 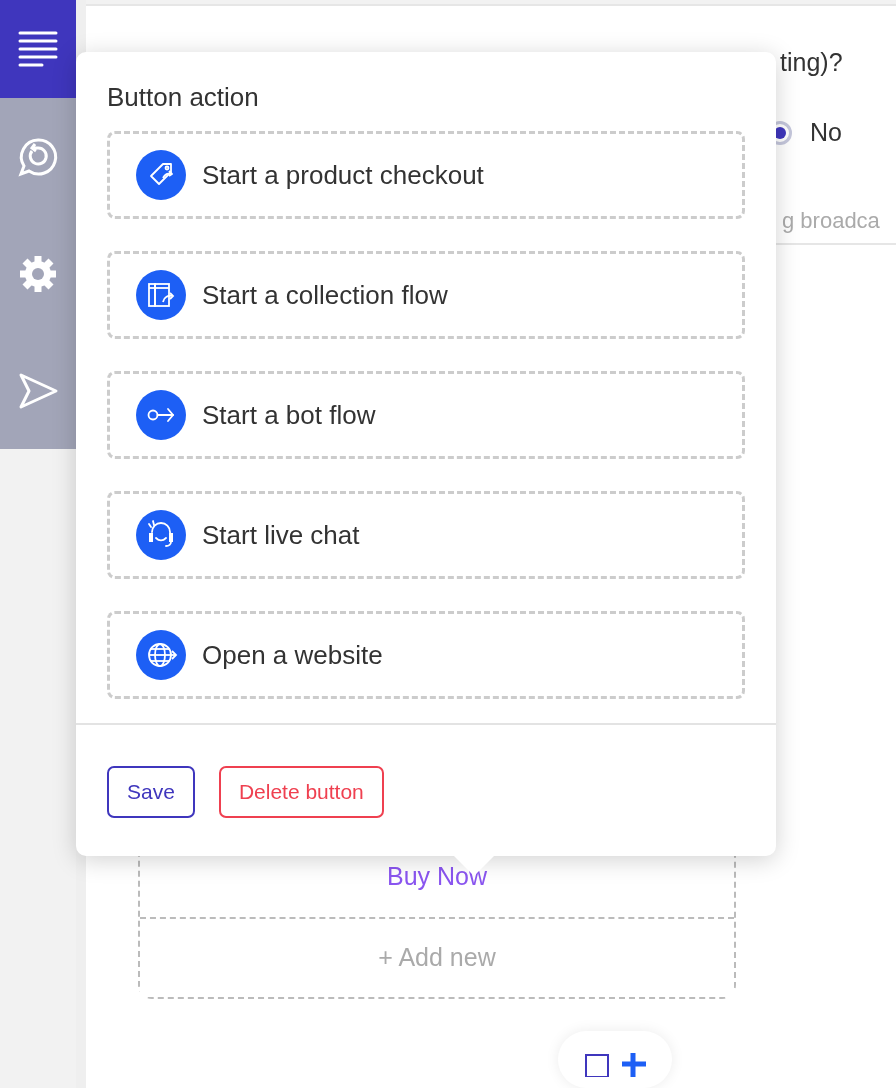 What do you see at coordinates (426, 535) in the screenshot?
I see `action-option: Start live chat` at bounding box center [426, 535].